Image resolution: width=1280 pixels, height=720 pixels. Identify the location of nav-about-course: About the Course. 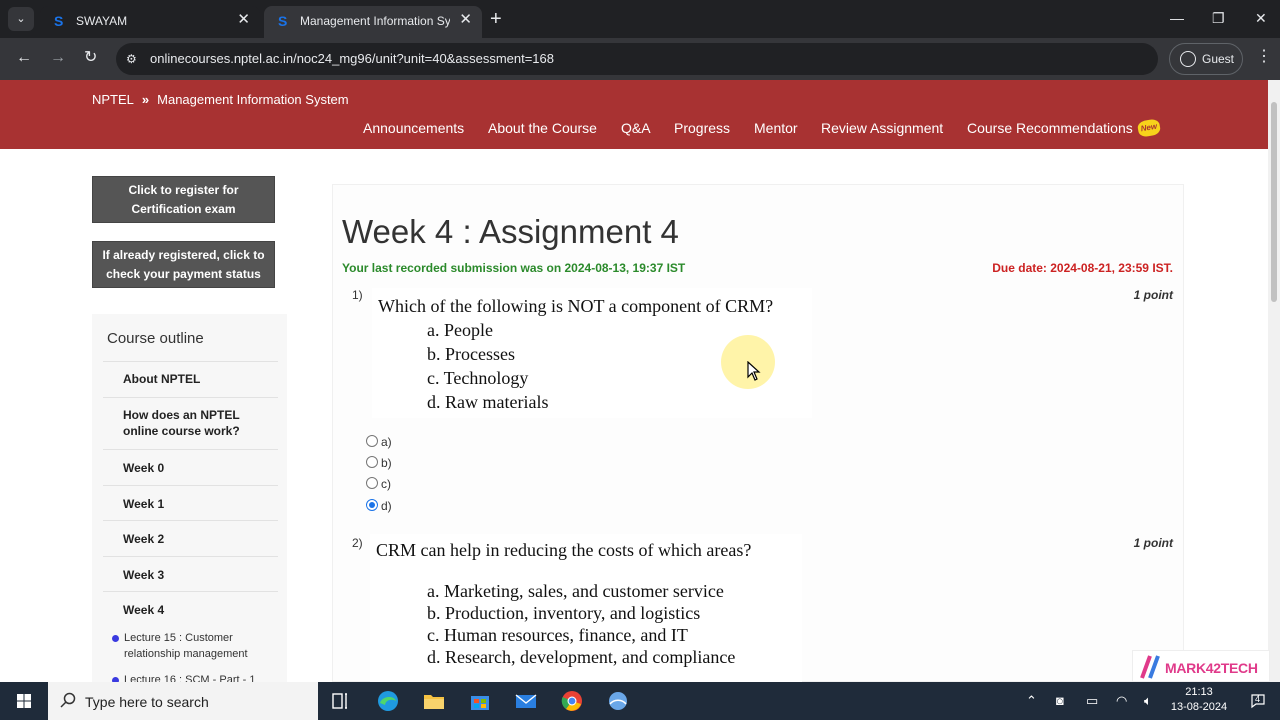
(542, 128).